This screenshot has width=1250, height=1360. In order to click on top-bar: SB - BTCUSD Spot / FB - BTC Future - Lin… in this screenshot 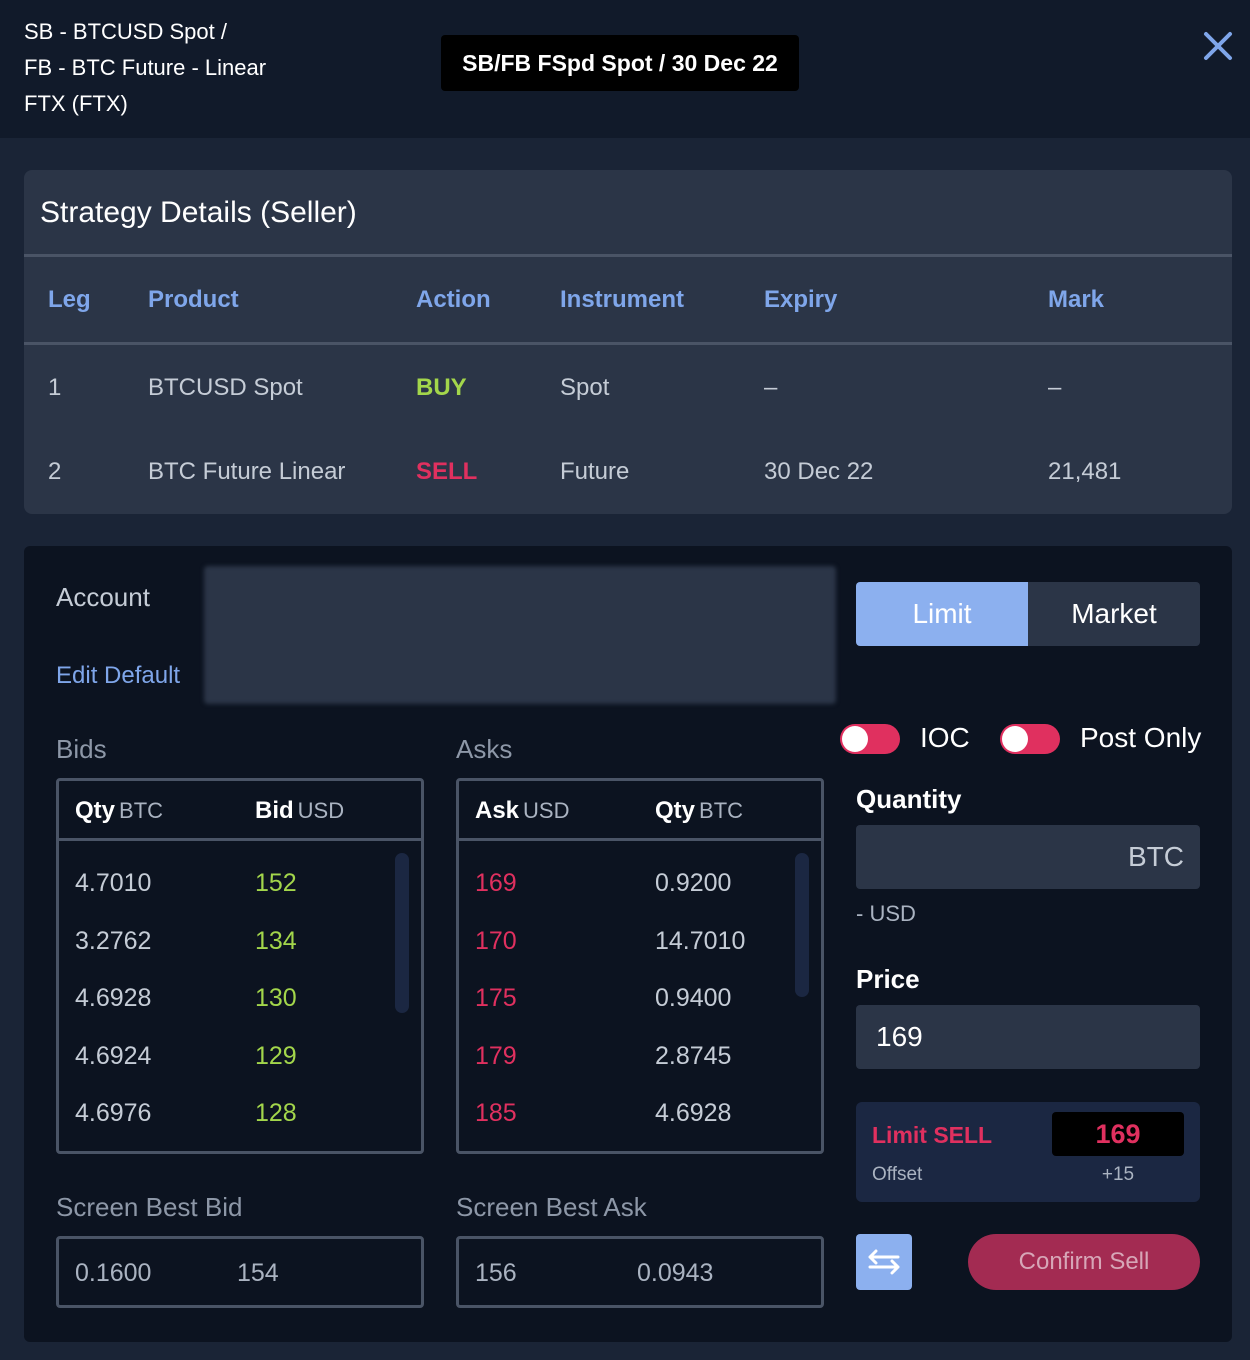, I will do `click(625, 69)`.